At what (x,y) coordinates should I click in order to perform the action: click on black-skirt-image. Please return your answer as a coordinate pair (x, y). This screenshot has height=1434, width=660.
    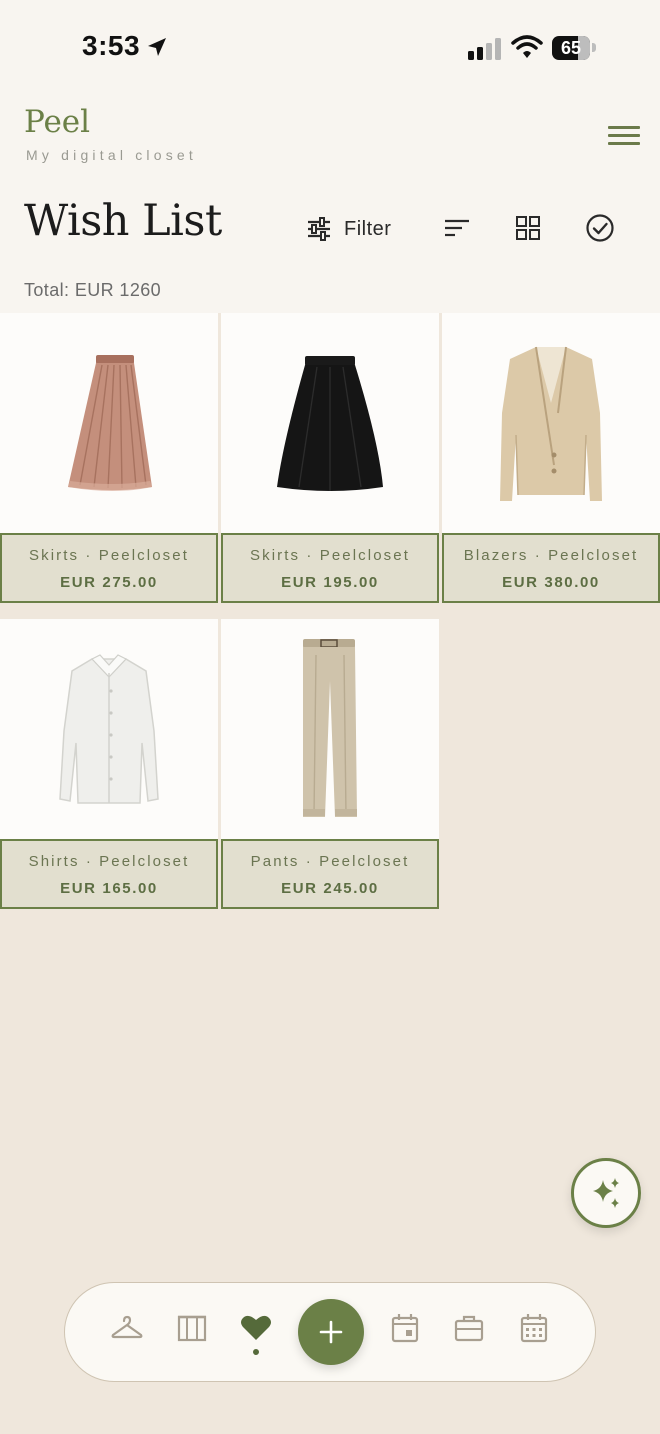
    Looking at the image, I should click on (330, 423).